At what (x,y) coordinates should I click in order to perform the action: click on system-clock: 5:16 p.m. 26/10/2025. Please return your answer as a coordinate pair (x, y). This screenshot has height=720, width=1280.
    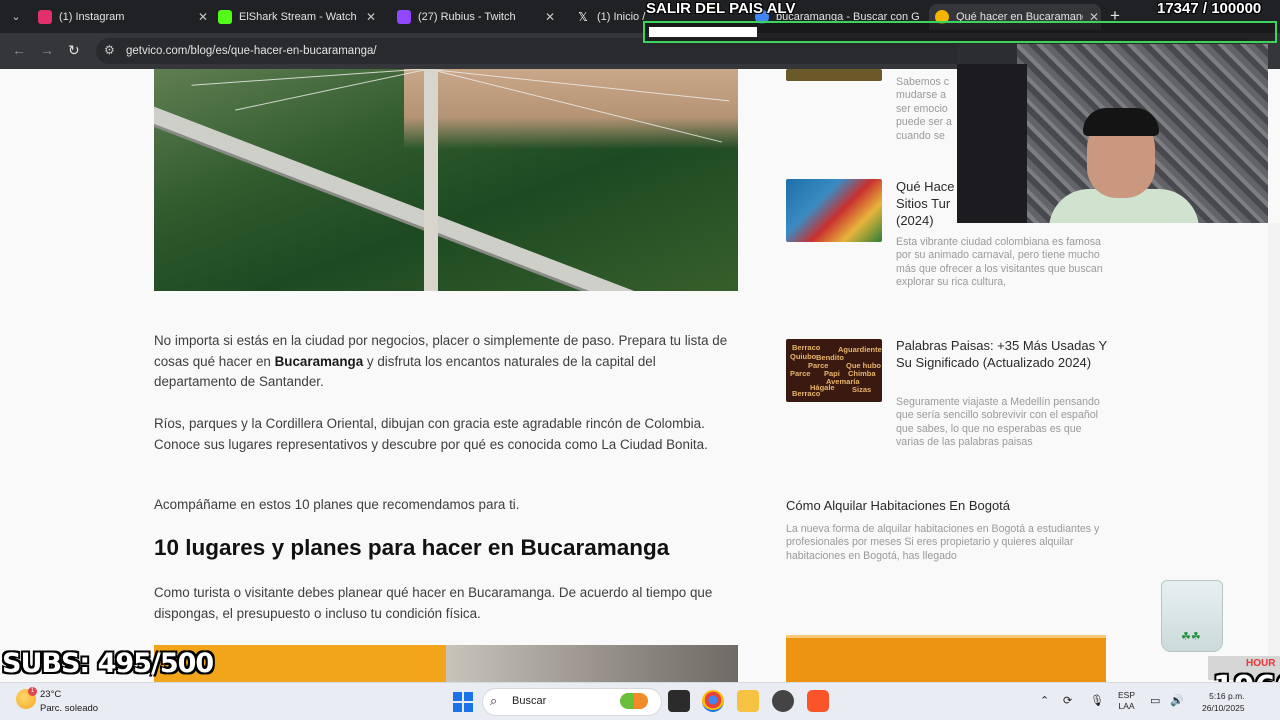
    Looking at the image, I should click on (1223, 702).